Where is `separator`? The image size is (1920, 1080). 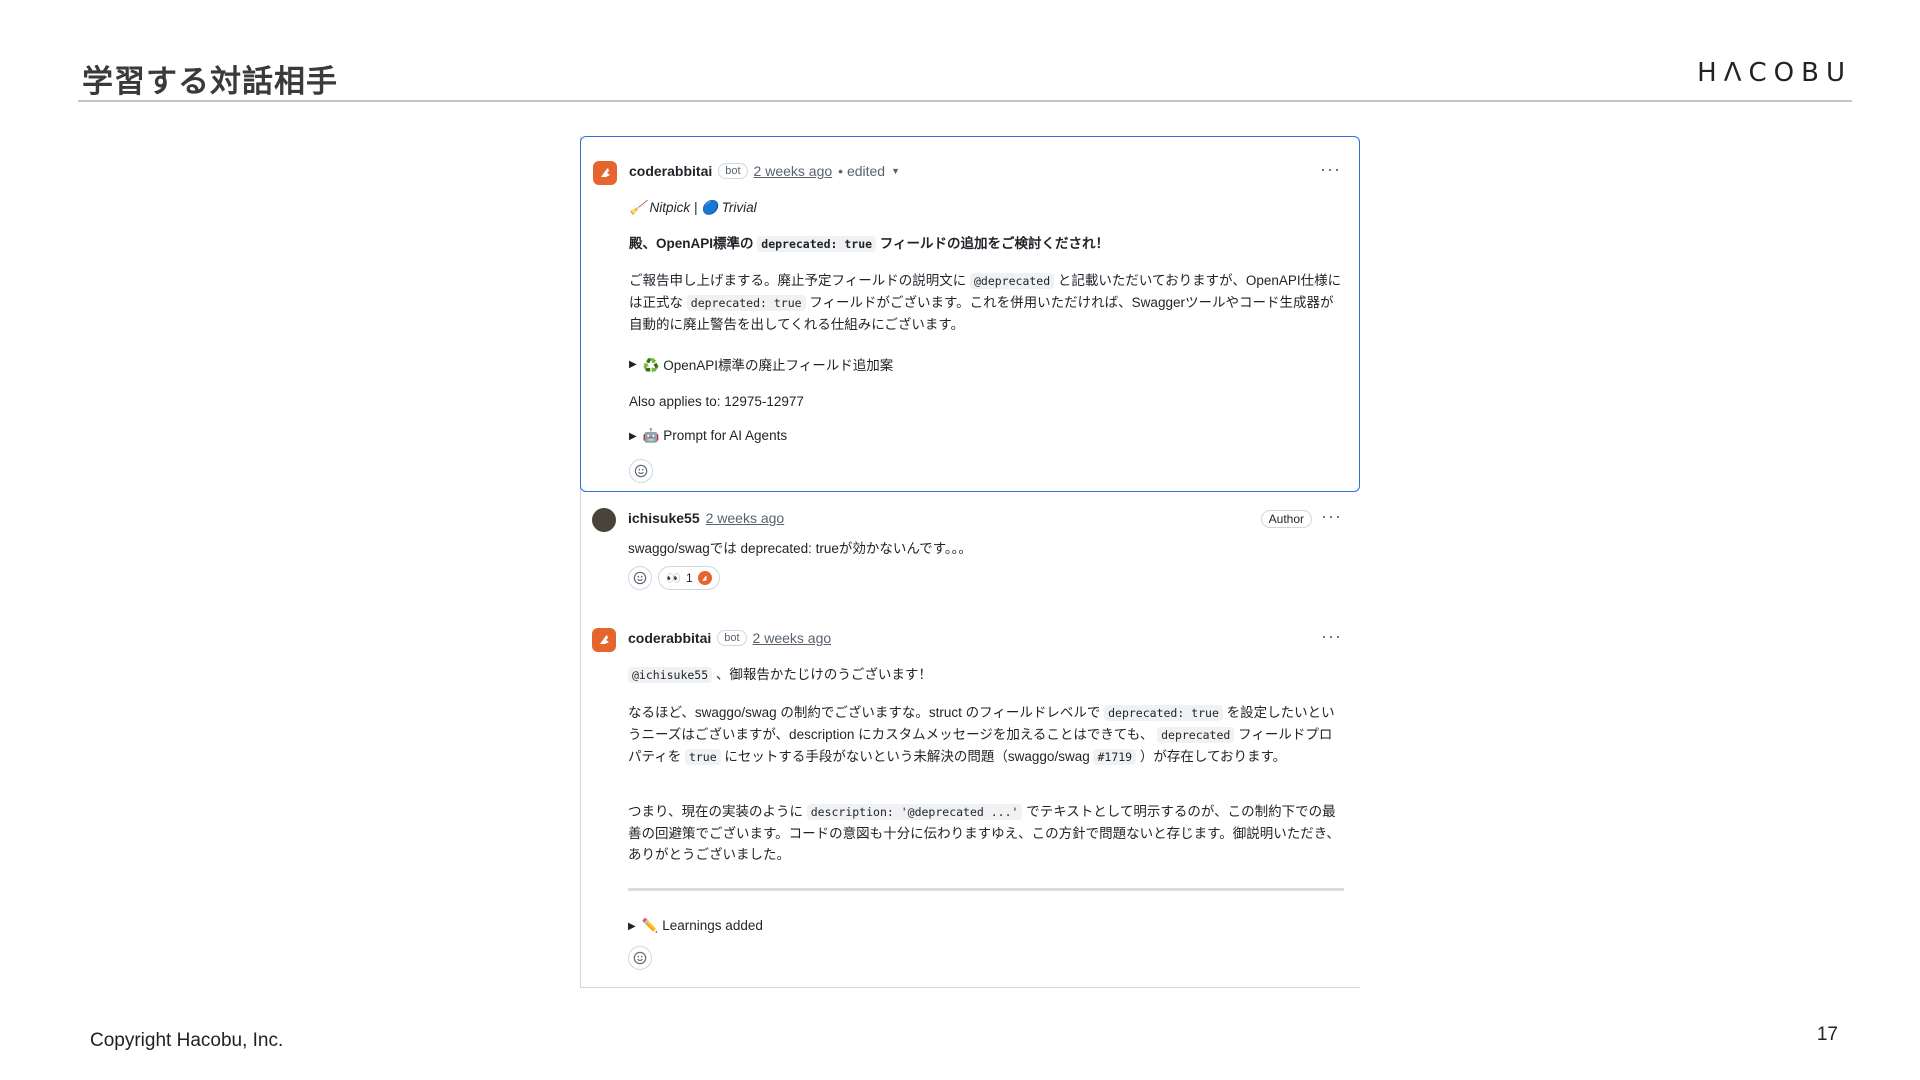 separator is located at coordinates (986, 889).